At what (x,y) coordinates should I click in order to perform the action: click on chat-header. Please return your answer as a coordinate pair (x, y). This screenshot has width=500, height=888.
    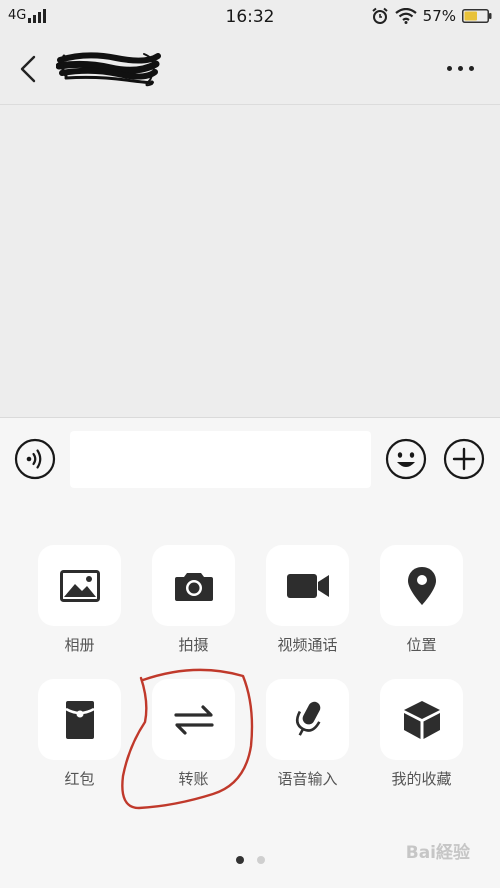
    Looking at the image, I should click on (250, 69).